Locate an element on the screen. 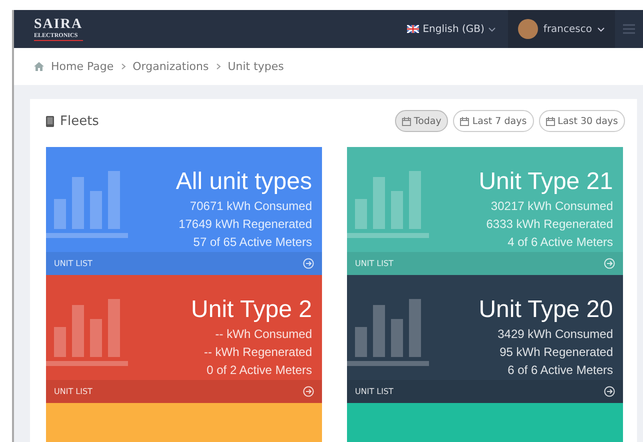 The width and height of the screenshot is (643, 442). fleet-card: Unit Type 2 -- kWh Consumed -- kWh Regenerated 0 of 2 Active Meters UNIT LIST is located at coordinates (184, 339).